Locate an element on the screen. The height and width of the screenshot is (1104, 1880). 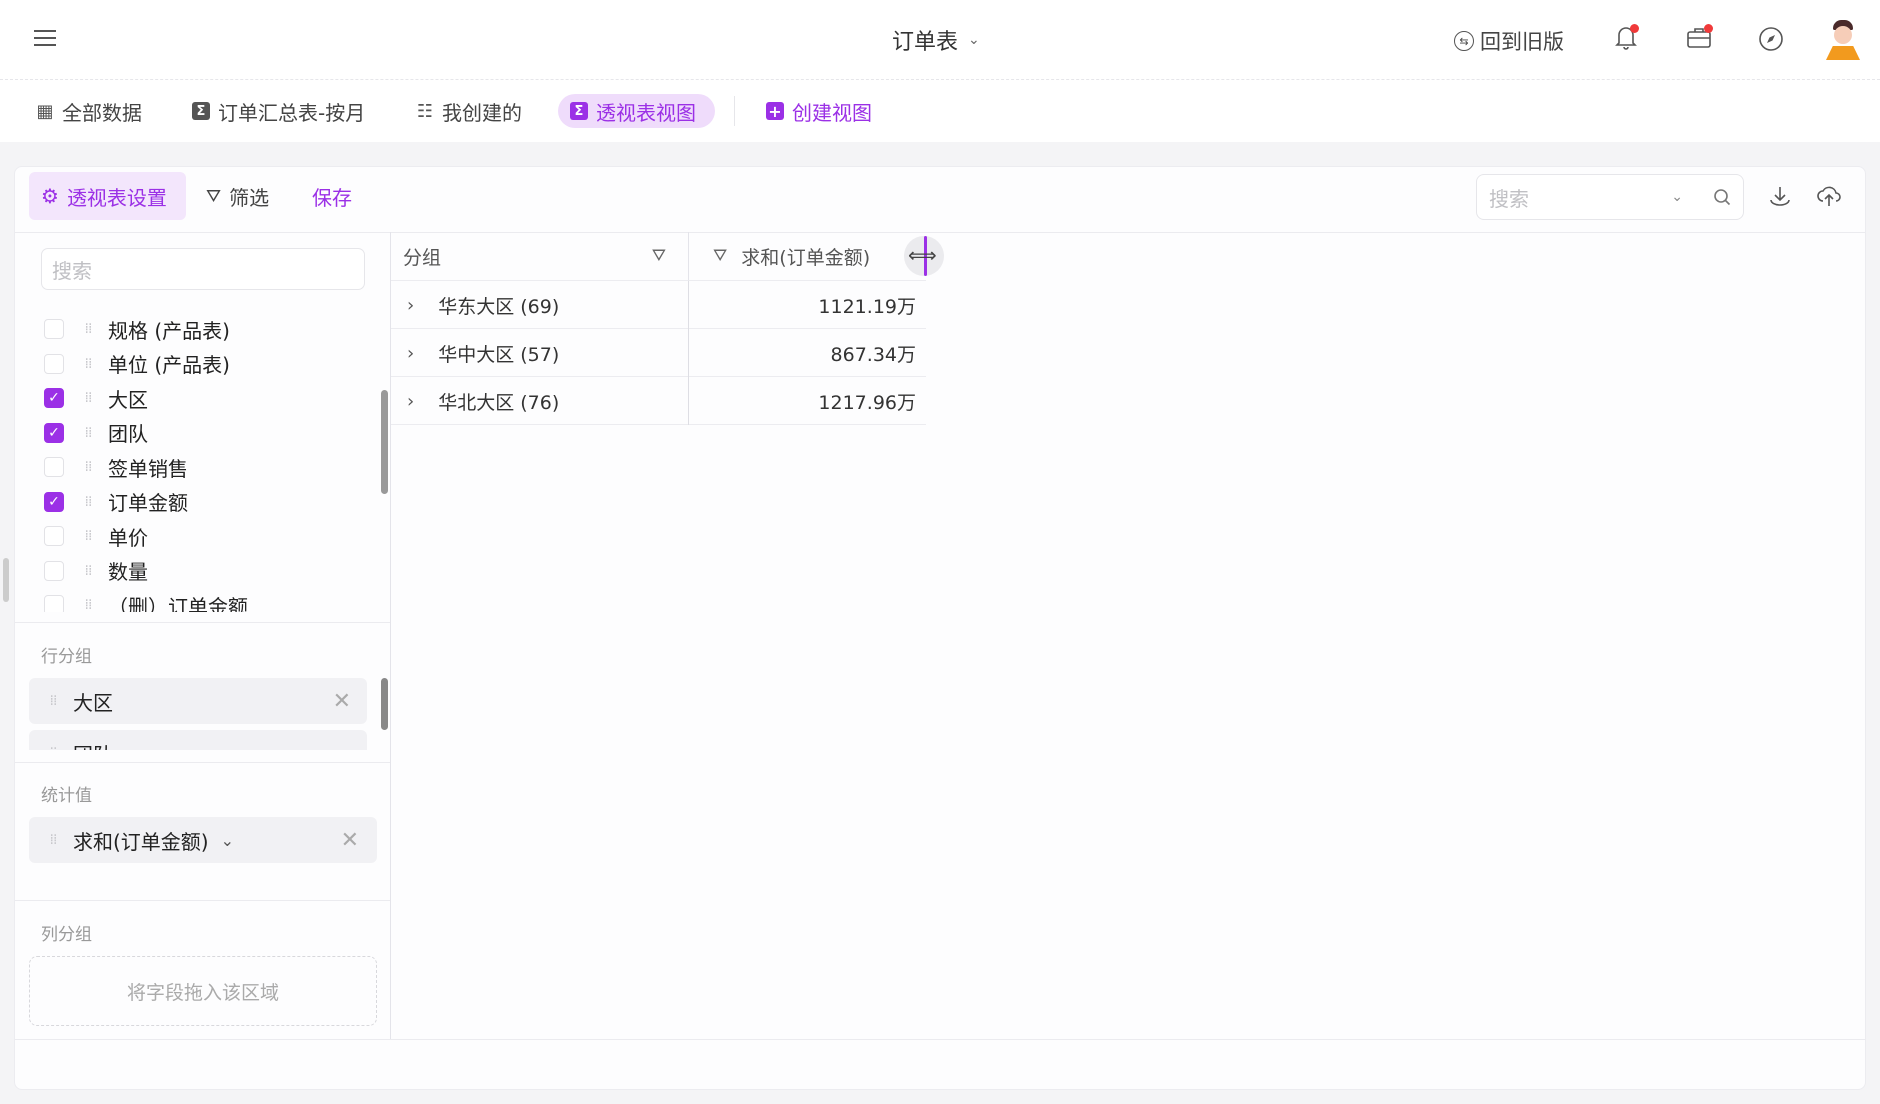
row-group-chip: ⁞⁞ 团队 ⌄ is located at coordinates (198, 740).